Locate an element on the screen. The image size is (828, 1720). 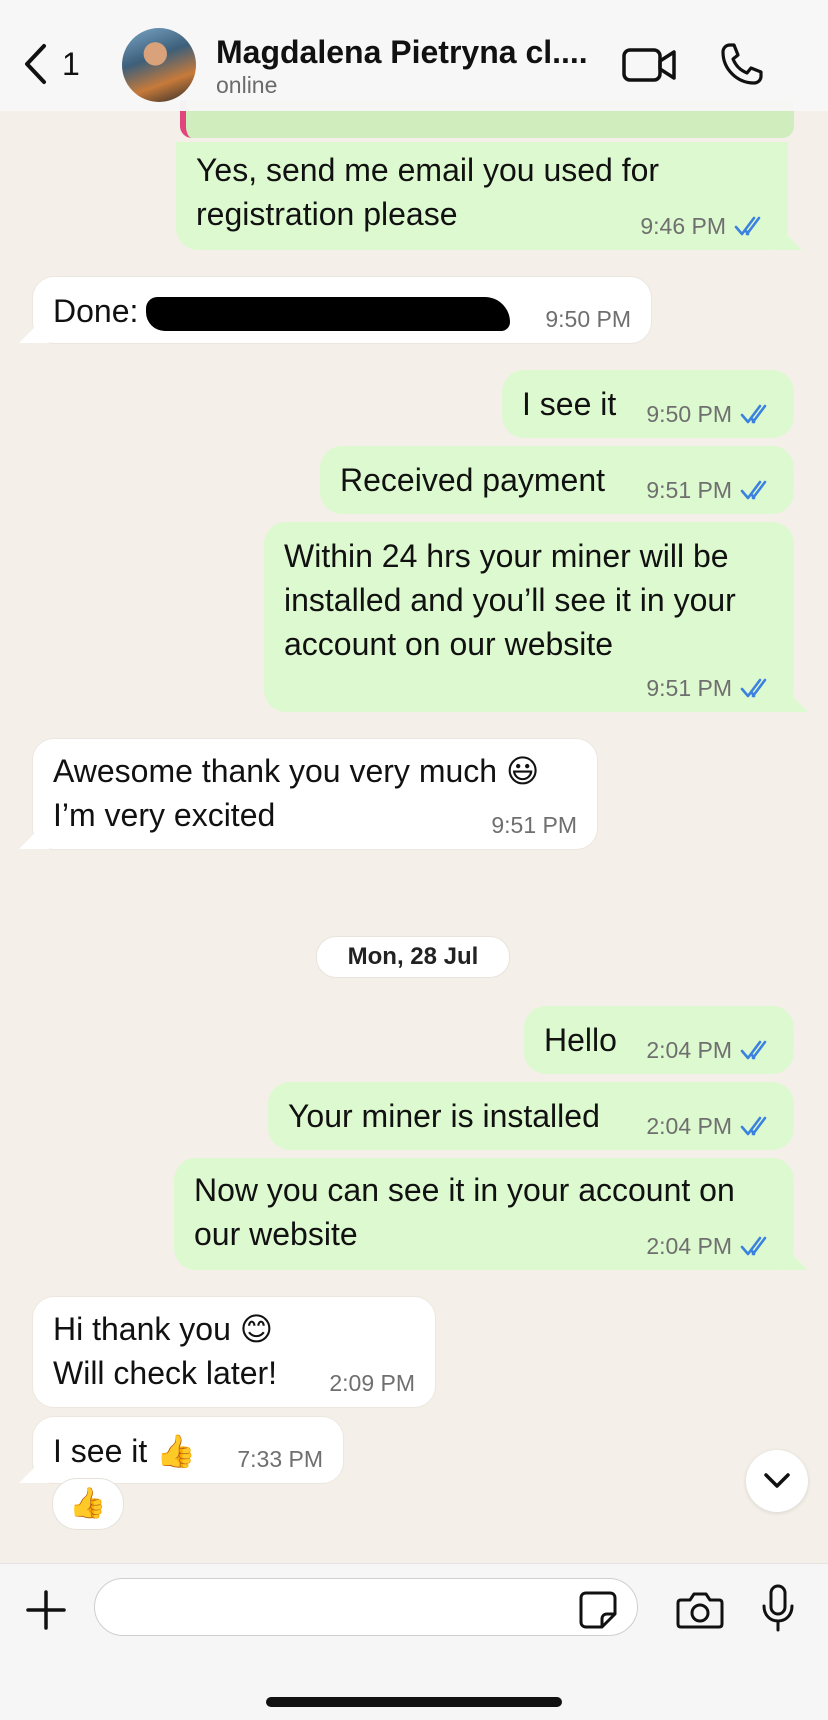
microphone-icon is located at coordinates (778, 1608).